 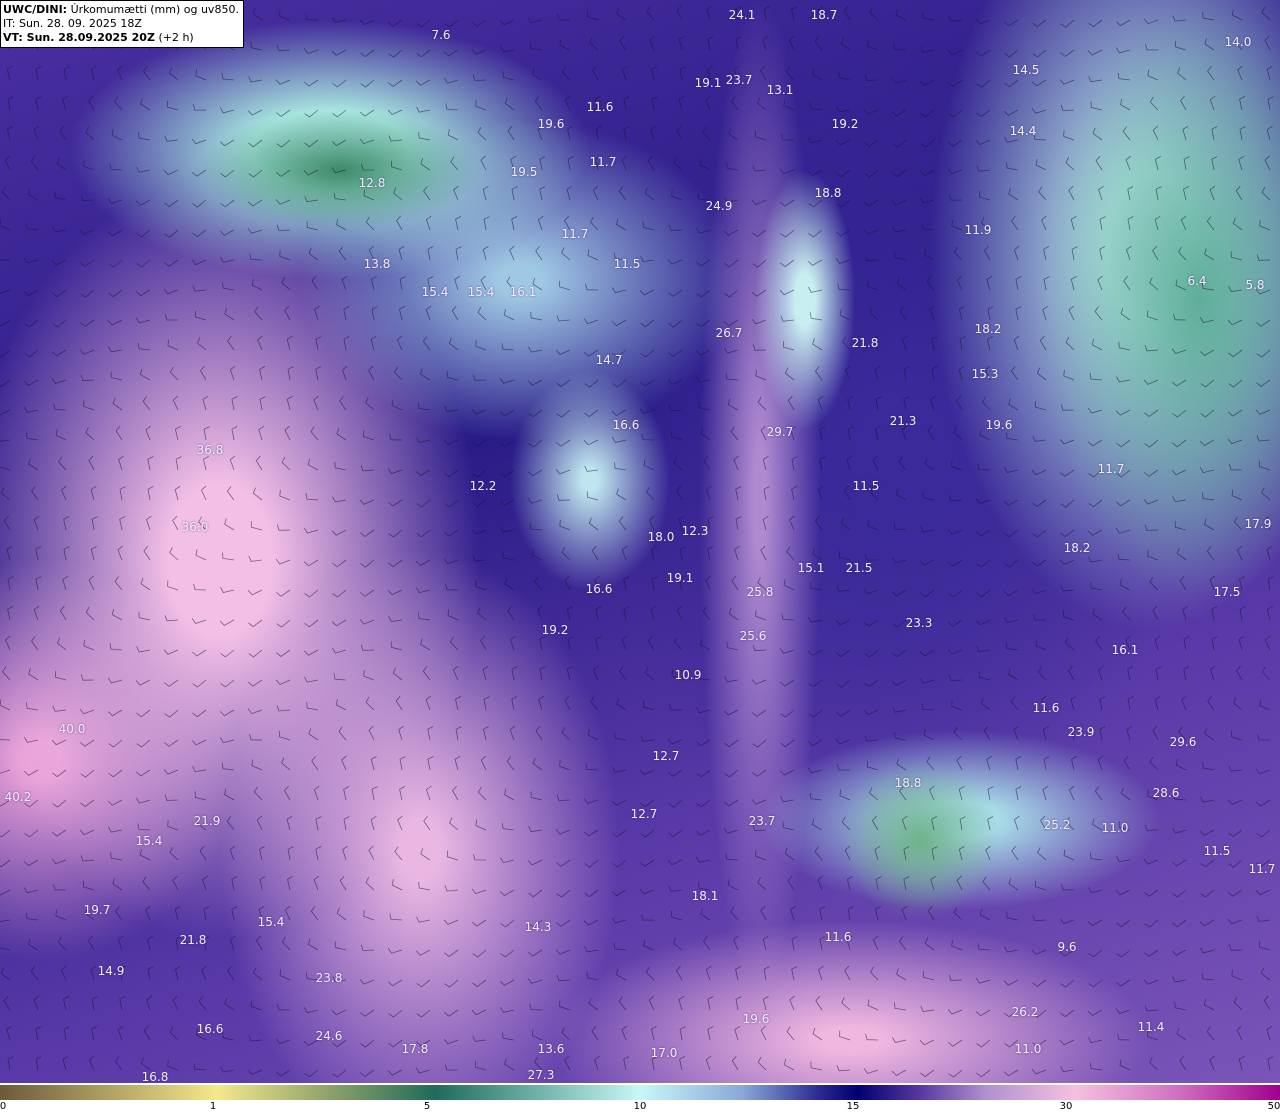 What do you see at coordinates (111, 971) in the screenshot?
I see `map-value-label: 14.9` at bounding box center [111, 971].